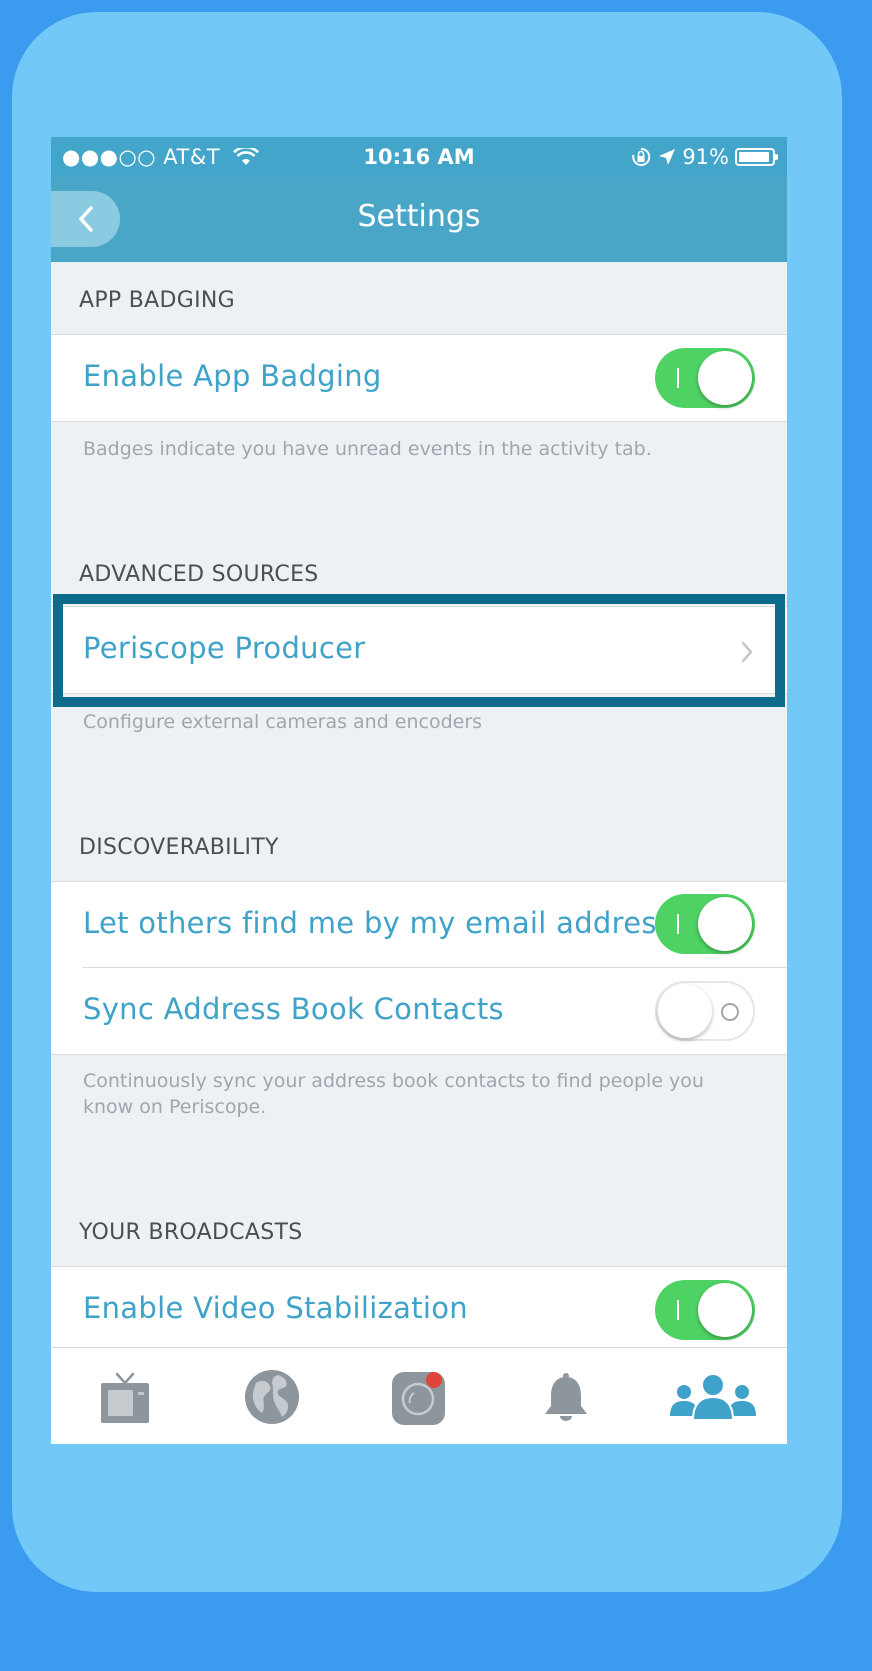 The width and height of the screenshot is (872, 1671). I want to click on location-arrow-icon, so click(667, 157).